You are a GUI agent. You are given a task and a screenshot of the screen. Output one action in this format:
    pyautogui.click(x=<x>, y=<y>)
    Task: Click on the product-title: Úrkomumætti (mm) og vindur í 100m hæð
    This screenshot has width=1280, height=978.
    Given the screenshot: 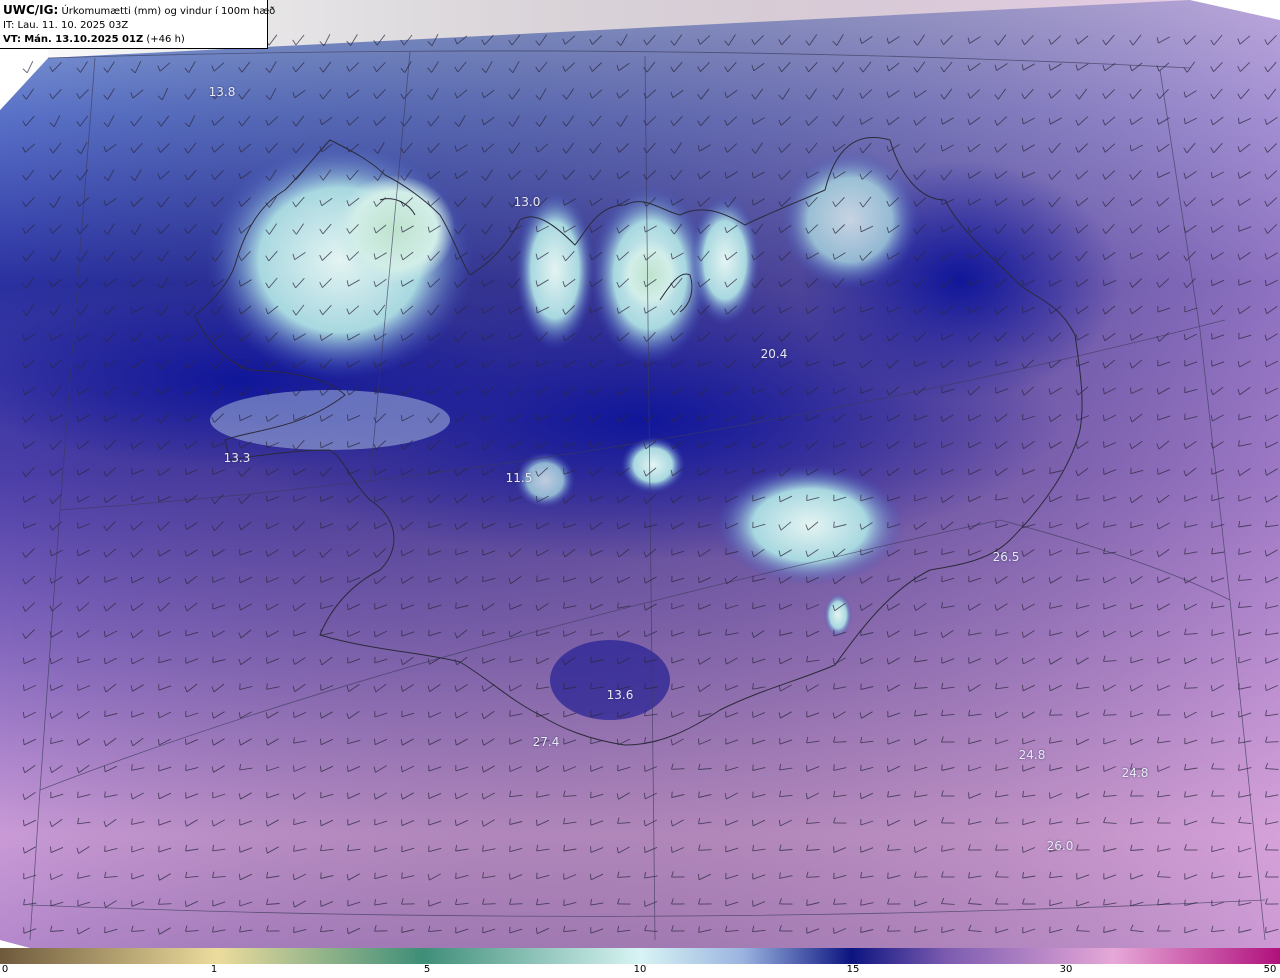 What is the action you would take?
    pyautogui.click(x=168, y=11)
    